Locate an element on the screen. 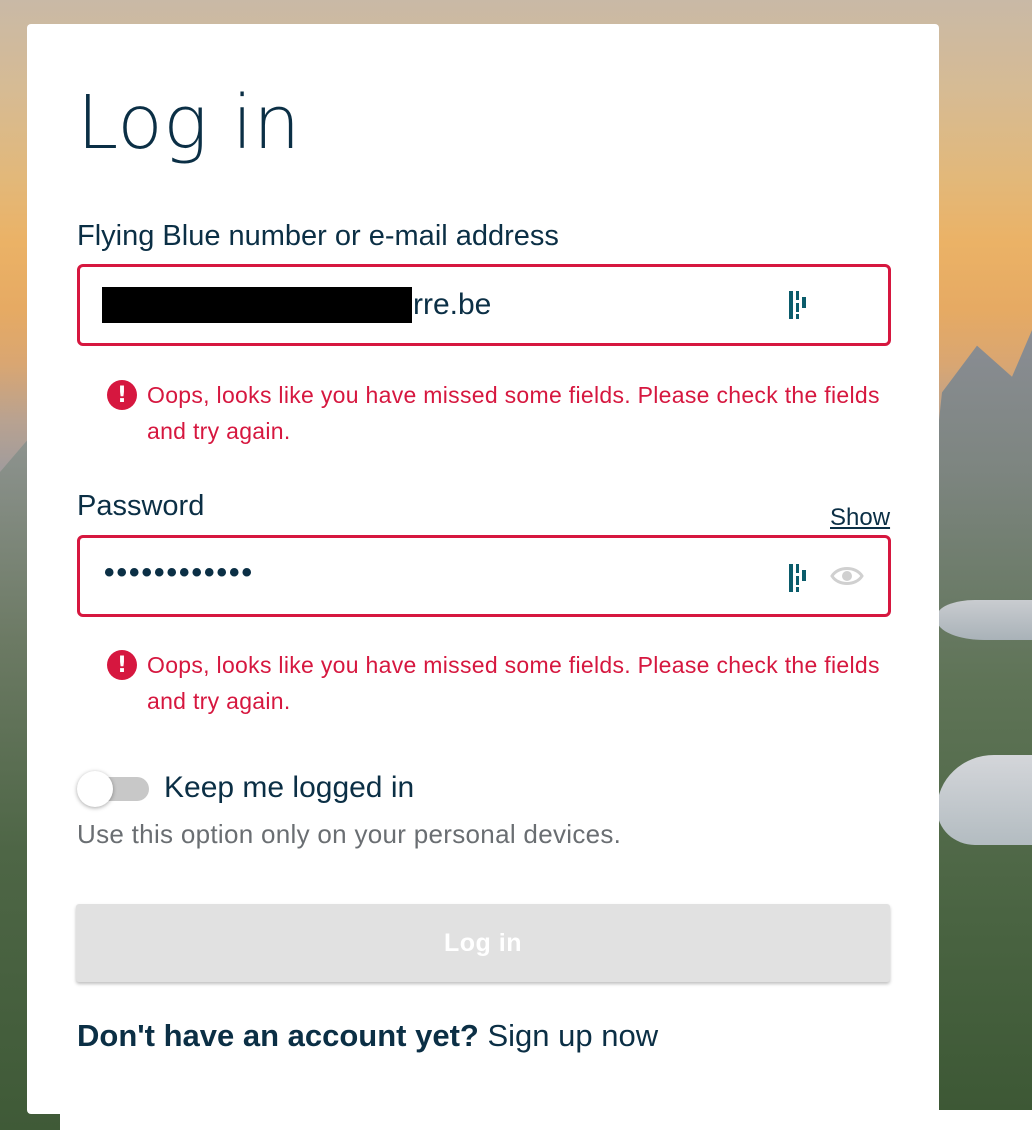 The image size is (1032, 1130). redacted-text is located at coordinates (257, 305).